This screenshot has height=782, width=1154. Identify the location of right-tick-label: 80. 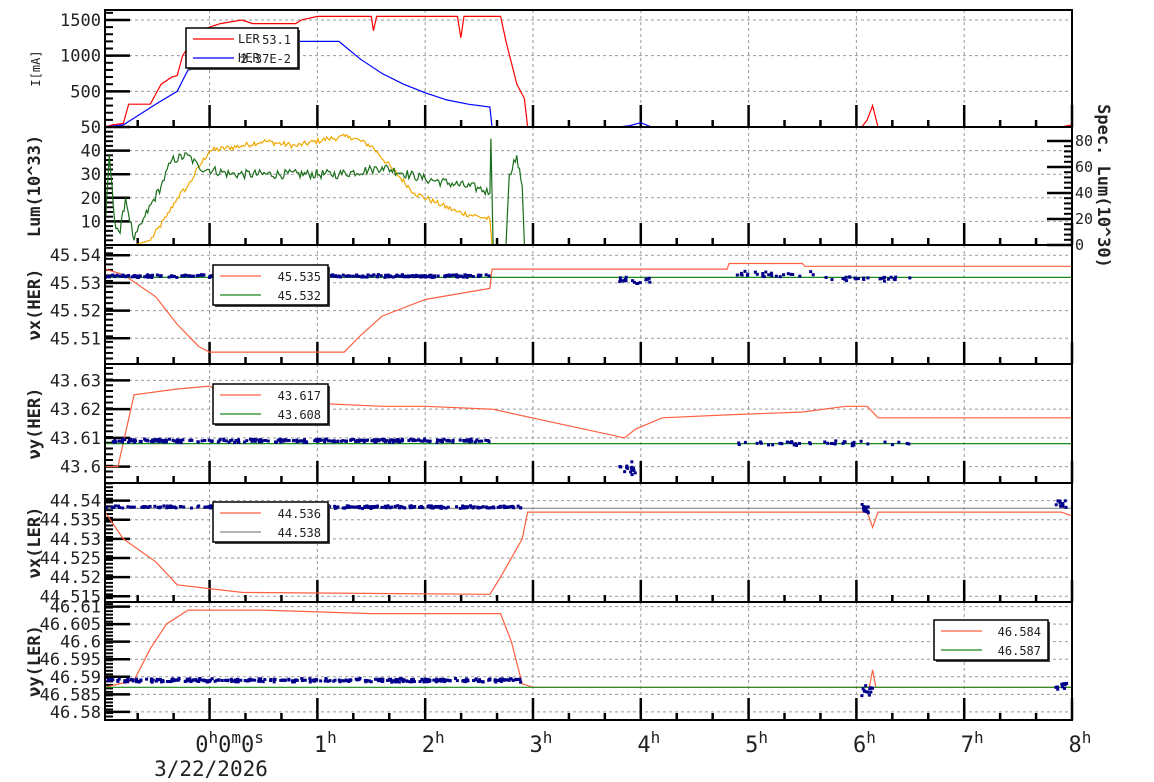
(1084, 141).